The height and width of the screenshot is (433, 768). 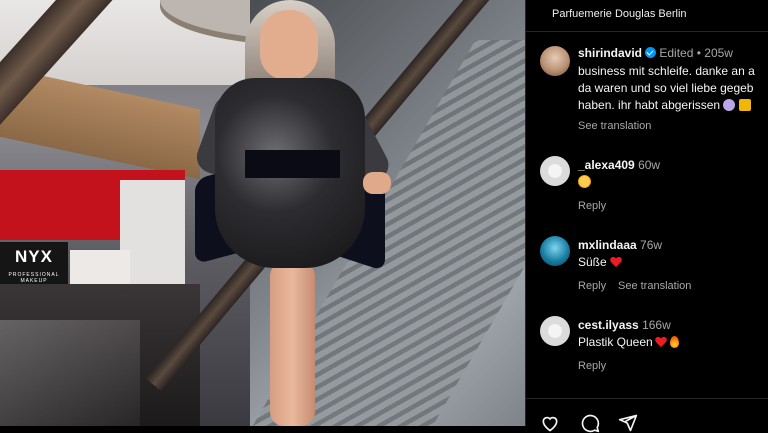 What do you see at coordinates (647, 412) in the screenshot?
I see `action-bar` at bounding box center [647, 412].